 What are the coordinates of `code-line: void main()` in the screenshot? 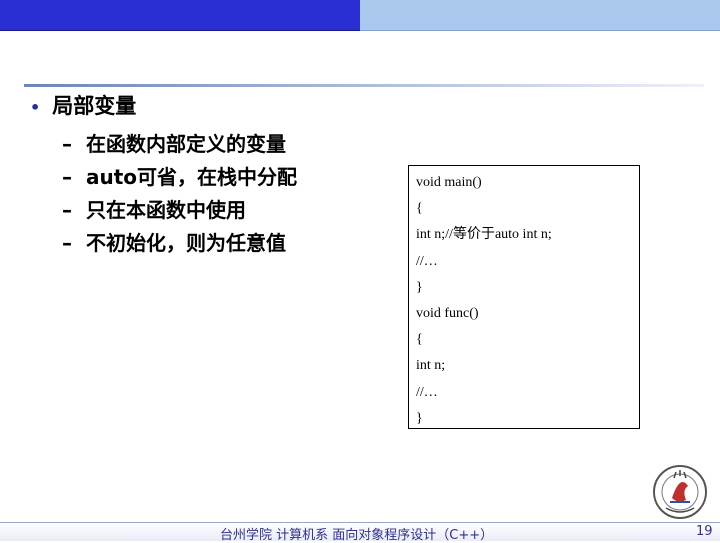 It's located at (449, 182).